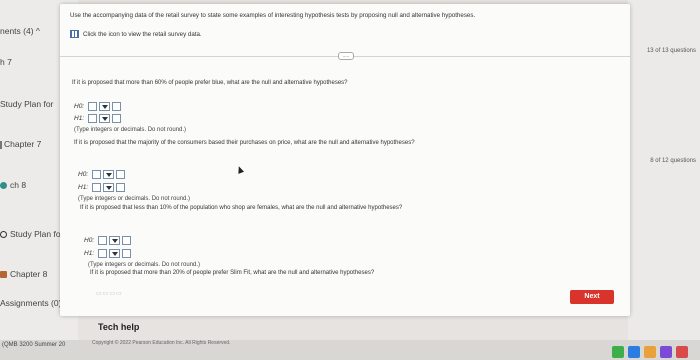  Describe the element at coordinates (97, 118) in the screenshot. I see `question-1-h1-row: H1:` at that location.